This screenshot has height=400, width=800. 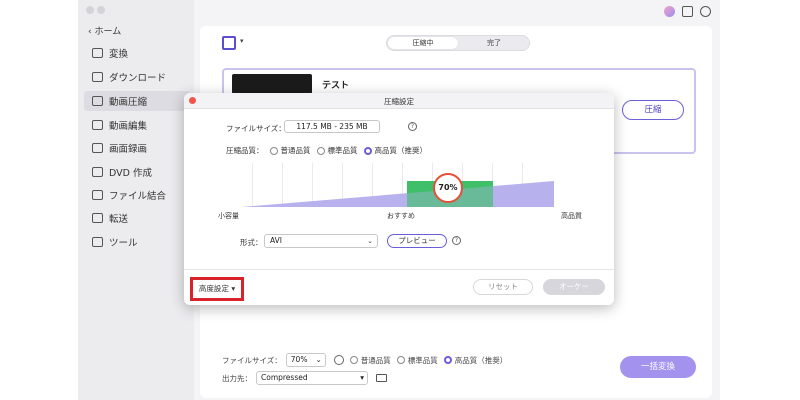 What do you see at coordinates (423, 43) in the screenshot?
I see `tab-compressing: 圧縮中` at bounding box center [423, 43].